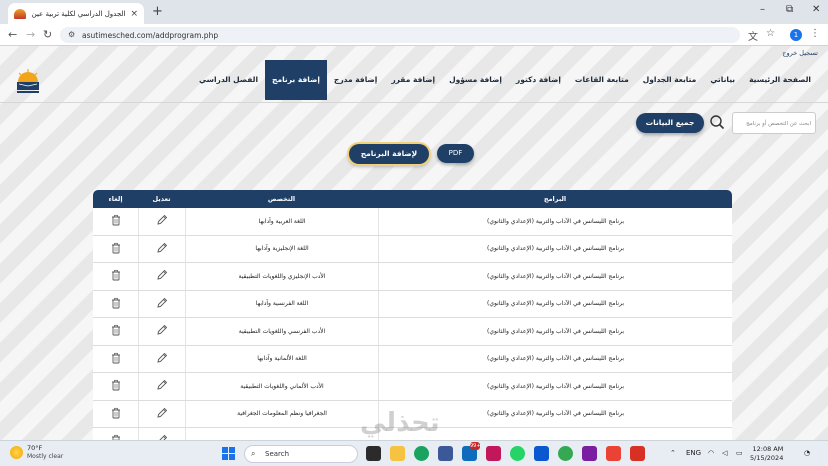  Describe the element at coordinates (538, 80) in the screenshot. I see `nav-item-4: إضافة دكتور` at that location.